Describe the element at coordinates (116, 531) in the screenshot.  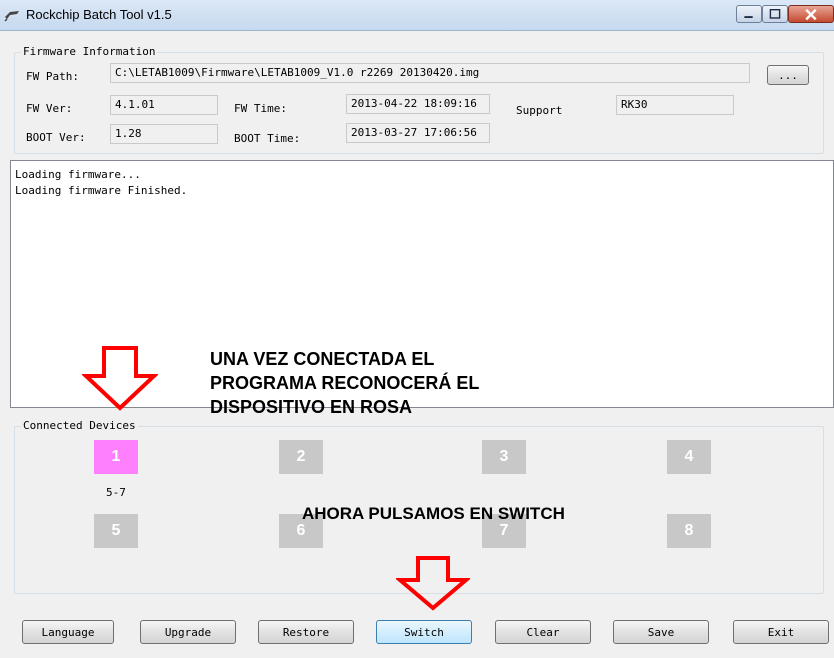
I see `device-slot-5: 5` at that location.